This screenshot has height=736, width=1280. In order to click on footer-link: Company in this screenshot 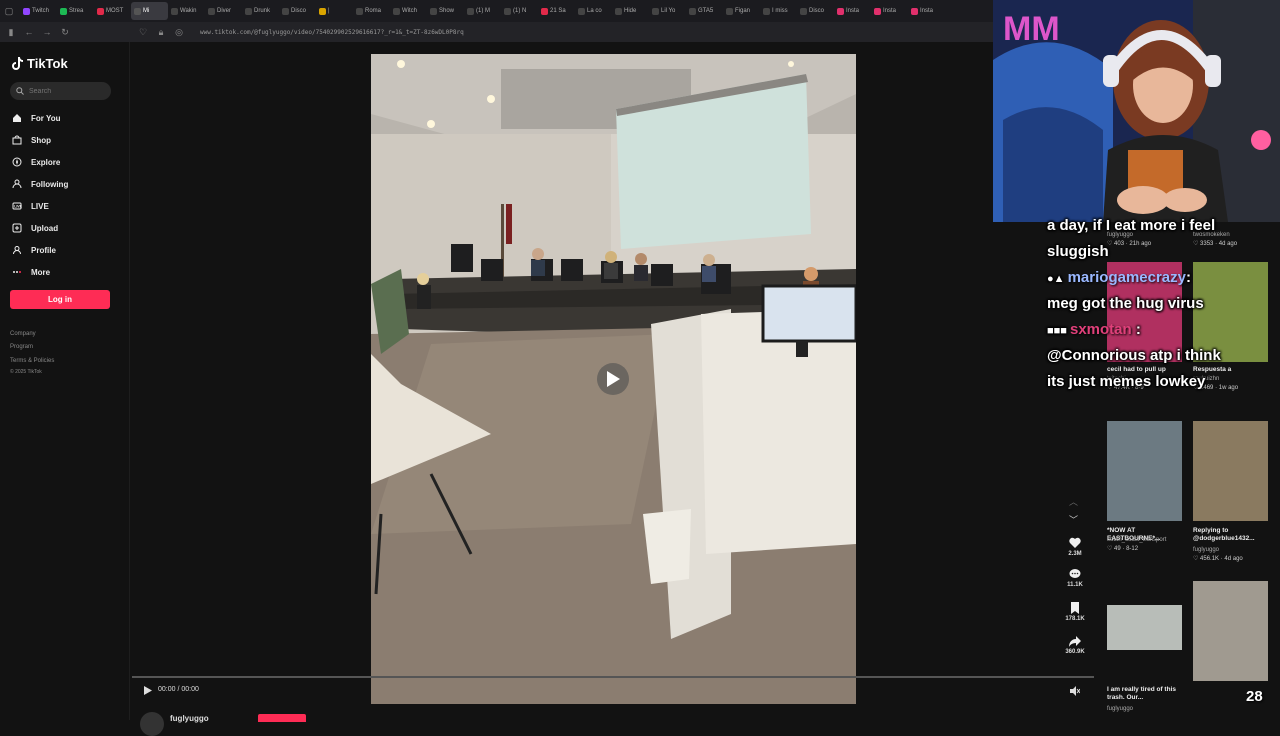, I will do `click(23, 334)`.